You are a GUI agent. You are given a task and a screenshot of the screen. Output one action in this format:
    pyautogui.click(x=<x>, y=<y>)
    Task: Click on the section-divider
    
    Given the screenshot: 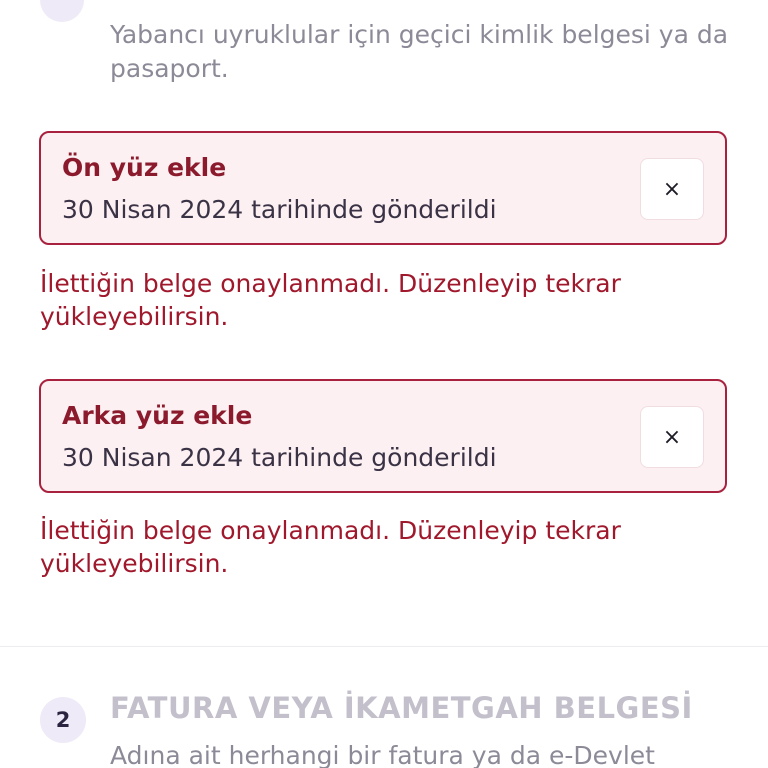 What is the action you would take?
    pyautogui.click(x=384, y=646)
    